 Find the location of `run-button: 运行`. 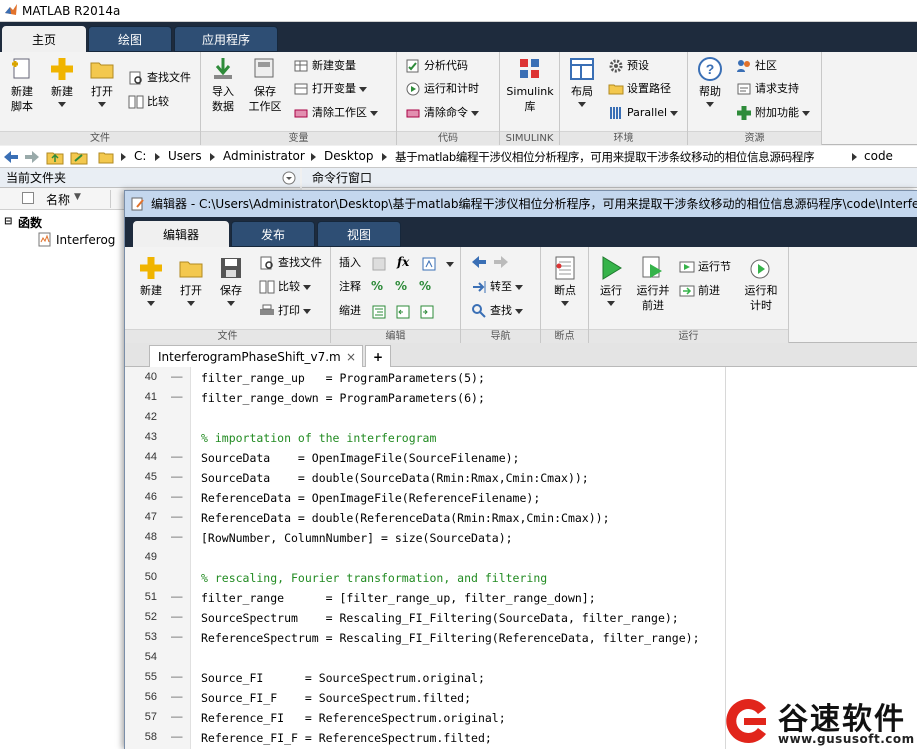

run-button: 运行 is located at coordinates (611, 280).